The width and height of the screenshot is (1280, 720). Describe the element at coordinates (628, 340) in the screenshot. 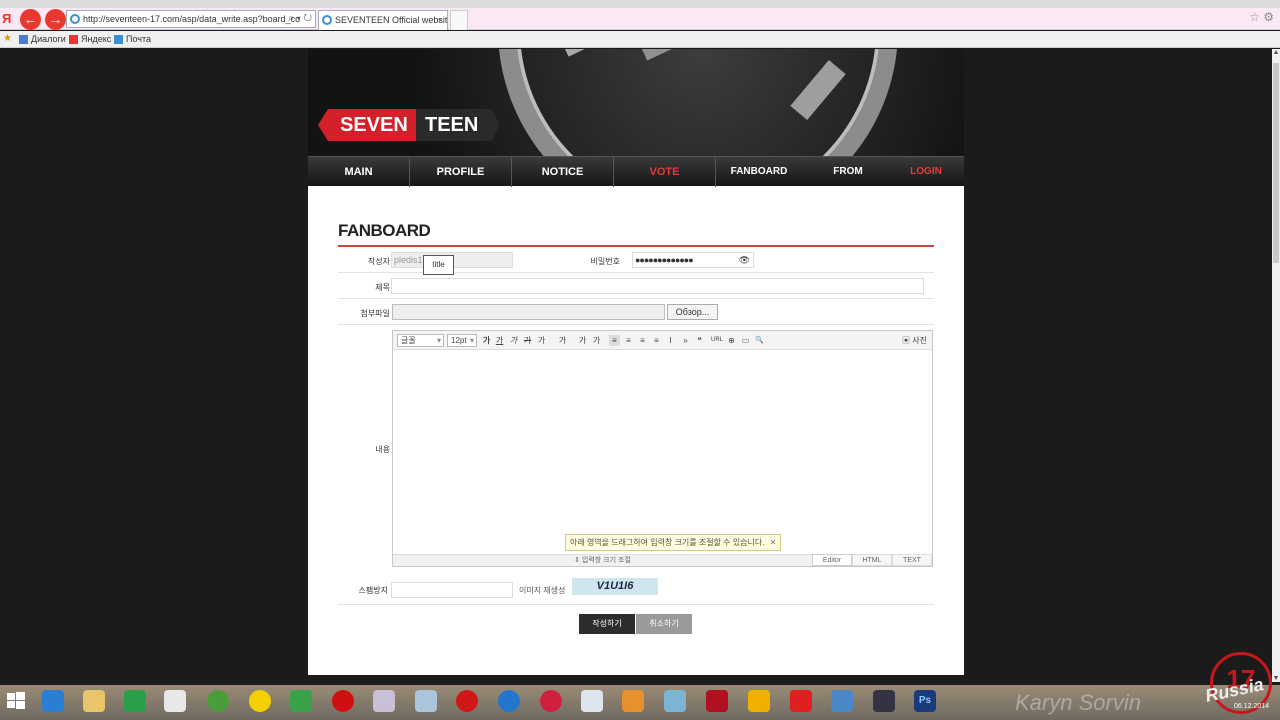

I see `align-center-button: ≡` at that location.